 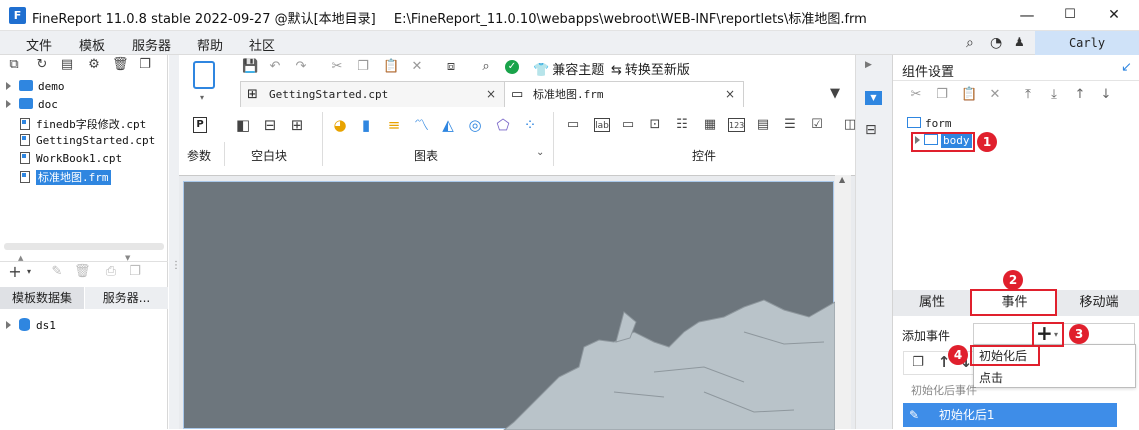 What do you see at coordinates (655, 125) in the screenshot?
I see `combo-widget-icon: ⊡` at bounding box center [655, 125].